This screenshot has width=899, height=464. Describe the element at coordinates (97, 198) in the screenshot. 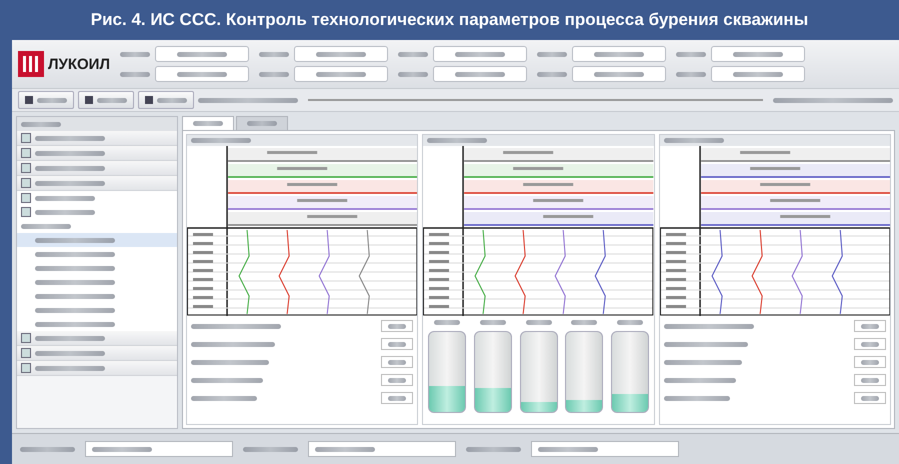

I see `sidebar-item` at that location.